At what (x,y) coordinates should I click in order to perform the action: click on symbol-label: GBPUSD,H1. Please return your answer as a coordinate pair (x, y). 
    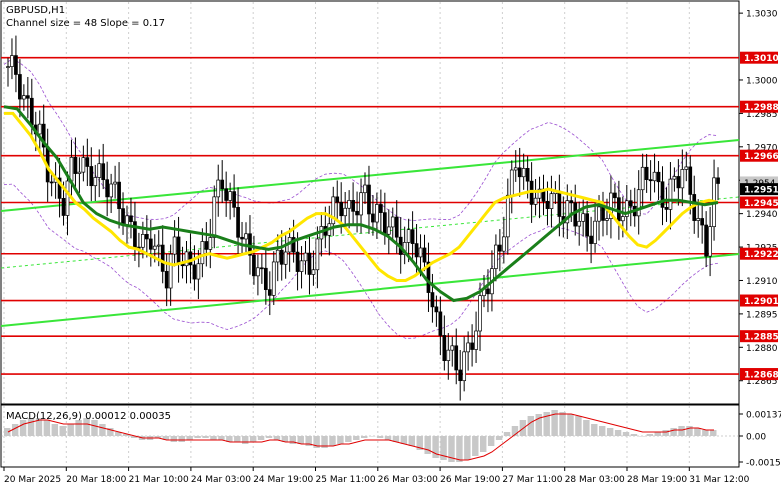
    Looking at the image, I should click on (35, 10).